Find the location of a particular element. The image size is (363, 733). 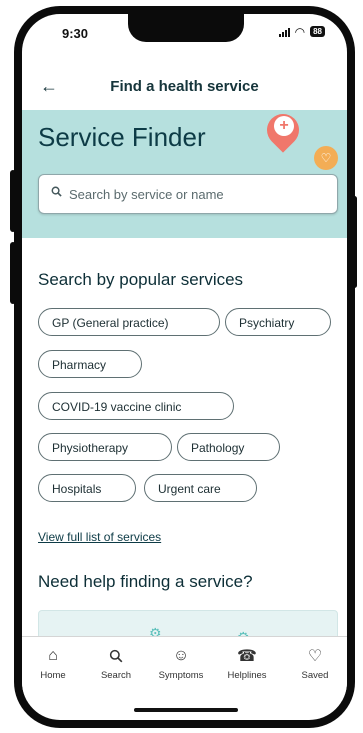

volume-down-button is located at coordinates (13, 273).